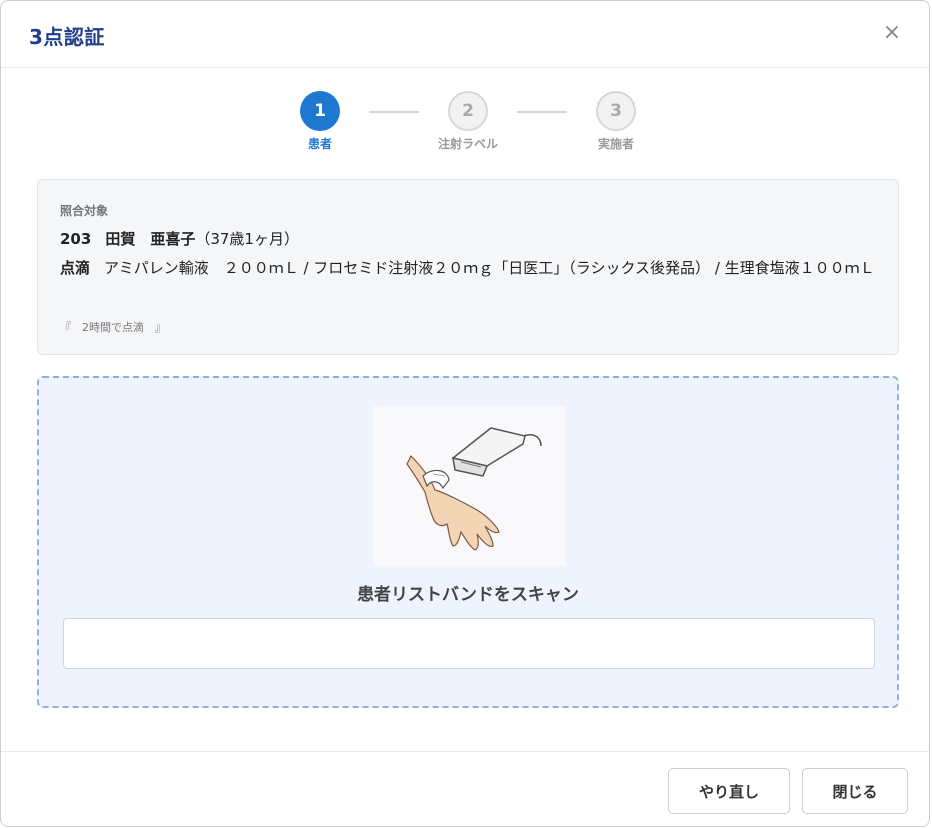  Describe the element at coordinates (469, 643) in the screenshot. I see `wristband-scan-input` at that location.